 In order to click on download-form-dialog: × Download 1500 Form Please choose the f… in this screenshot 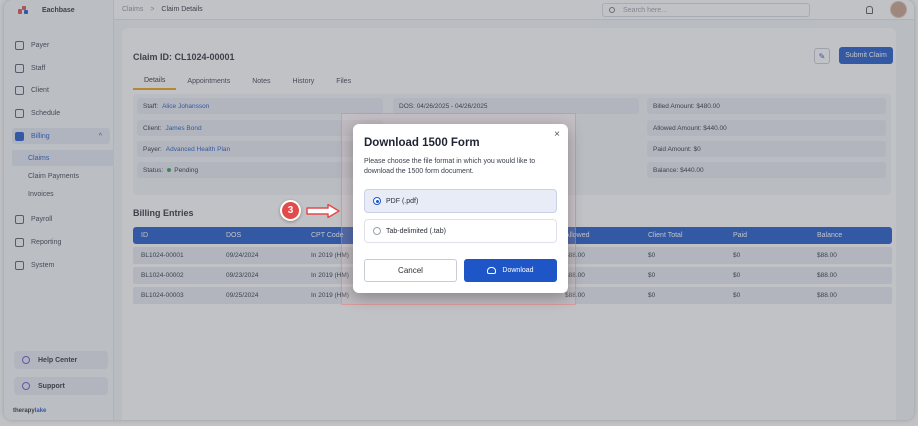, I will do `click(460, 208)`.